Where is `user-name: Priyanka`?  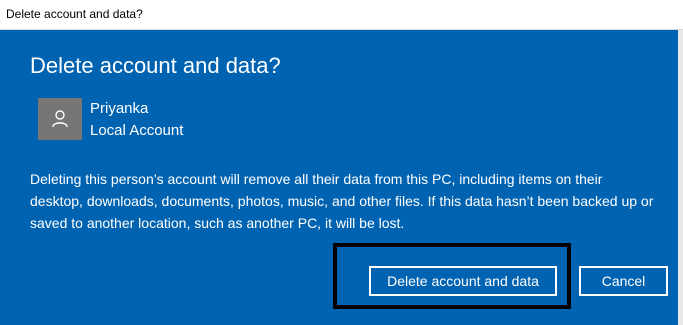
user-name: Priyanka is located at coordinates (119, 108).